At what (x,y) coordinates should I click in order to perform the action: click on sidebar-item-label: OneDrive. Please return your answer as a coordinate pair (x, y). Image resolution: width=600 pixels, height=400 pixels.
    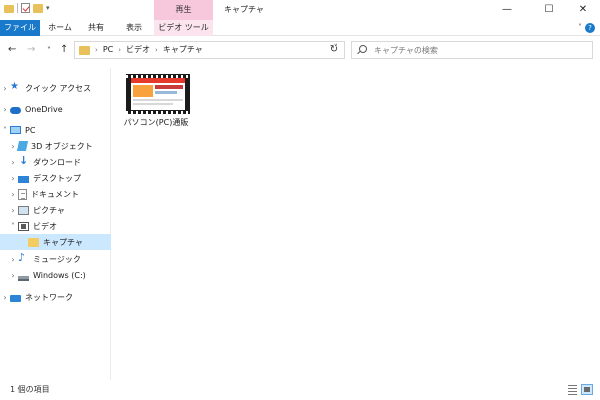
    Looking at the image, I should click on (44, 109).